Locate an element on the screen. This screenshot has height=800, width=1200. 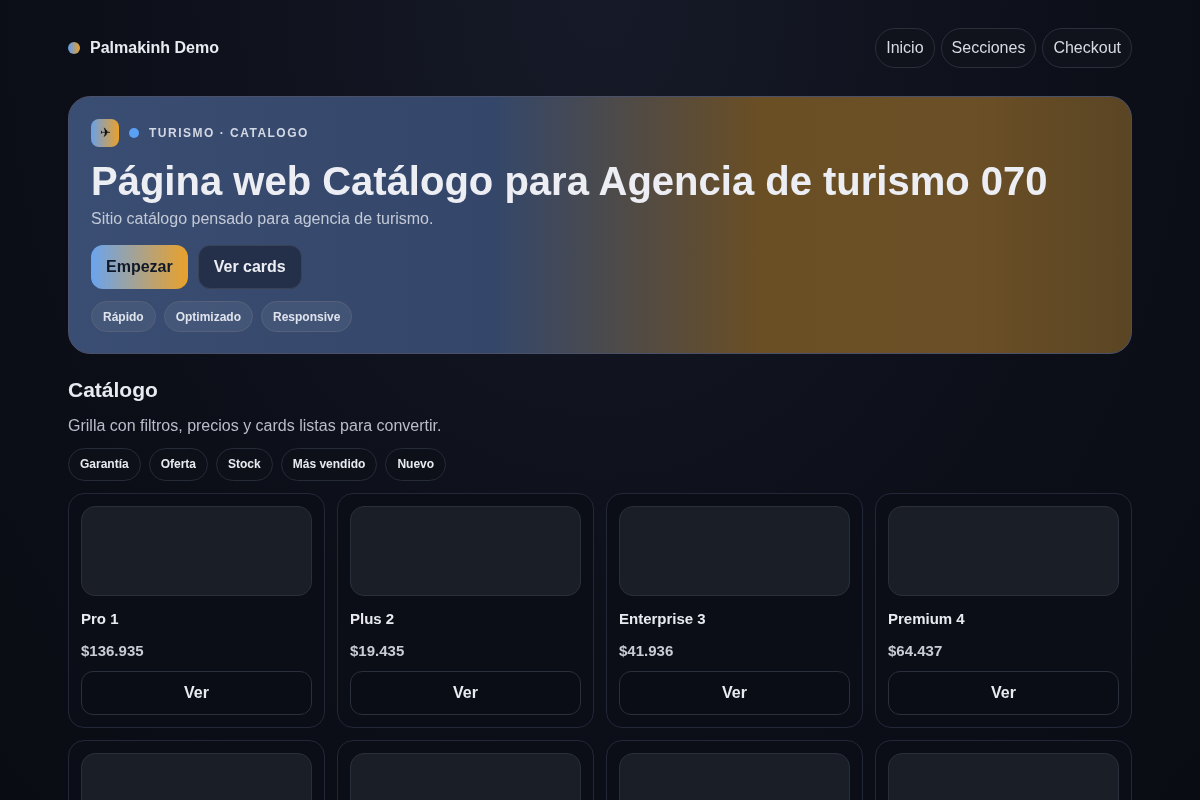
hero-subtitle: Sitio catálogo pensado para agencia de turismo. is located at coordinates (263, 219).